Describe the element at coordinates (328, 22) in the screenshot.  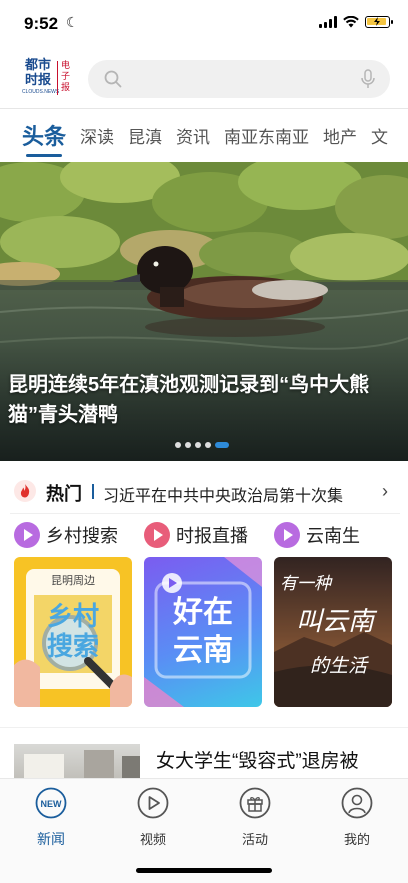
I see `cellular-signal-icon` at that location.